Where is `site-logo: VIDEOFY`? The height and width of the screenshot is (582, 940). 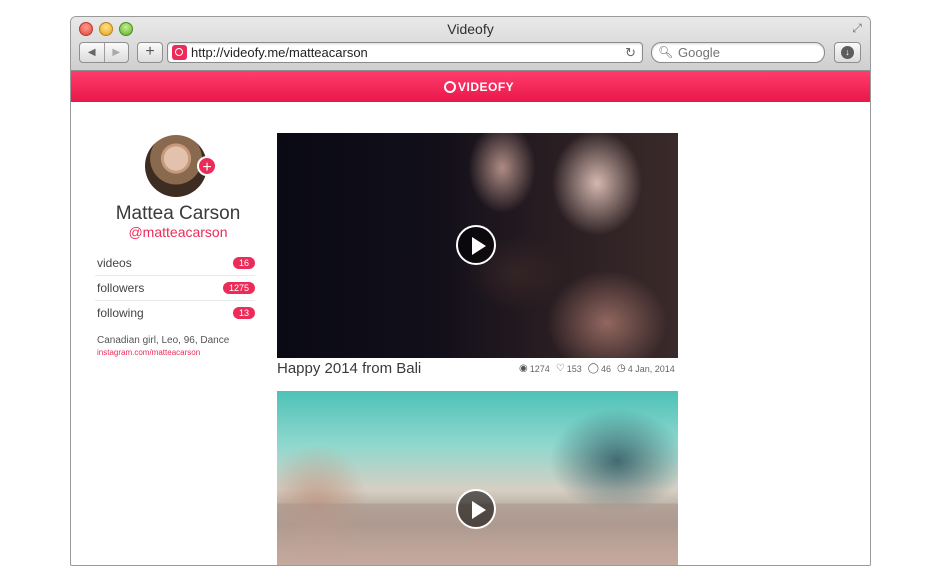 site-logo: VIDEOFY is located at coordinates (479, 87).